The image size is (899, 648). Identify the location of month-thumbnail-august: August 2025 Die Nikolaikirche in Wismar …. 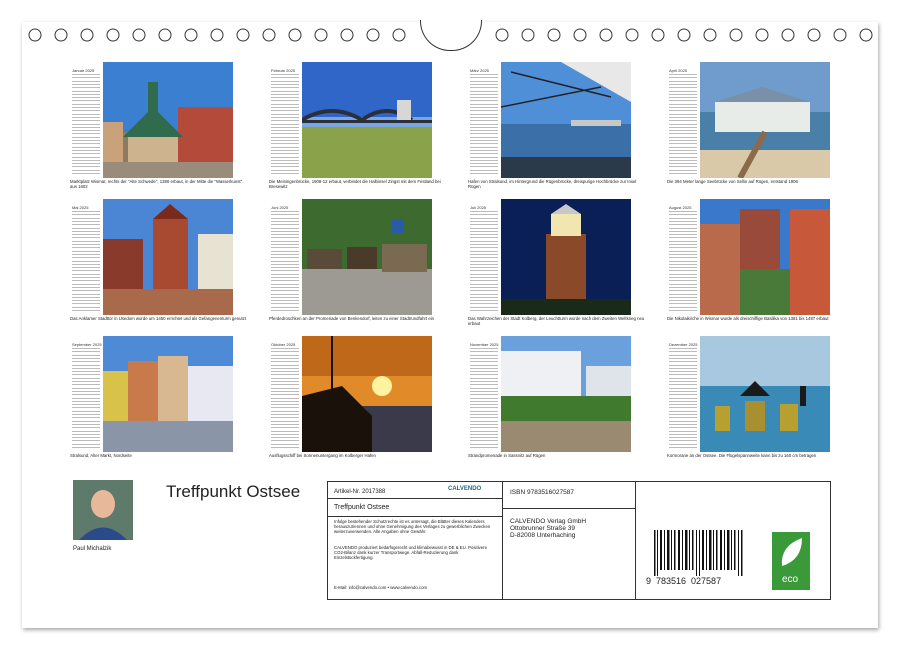
(757, 269).